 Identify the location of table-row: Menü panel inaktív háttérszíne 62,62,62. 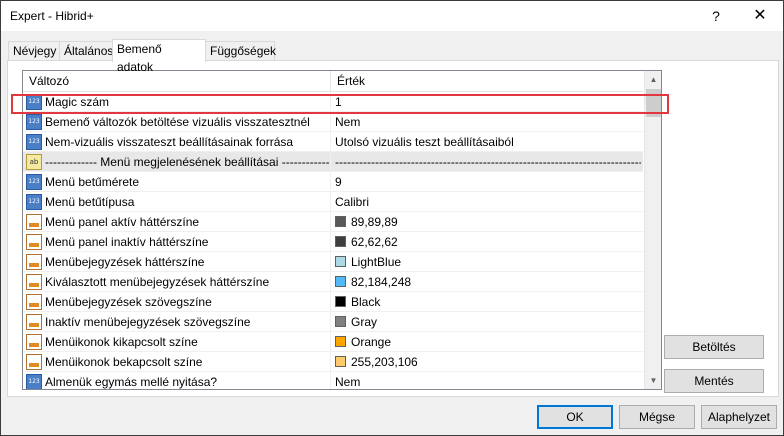
(333, 242).